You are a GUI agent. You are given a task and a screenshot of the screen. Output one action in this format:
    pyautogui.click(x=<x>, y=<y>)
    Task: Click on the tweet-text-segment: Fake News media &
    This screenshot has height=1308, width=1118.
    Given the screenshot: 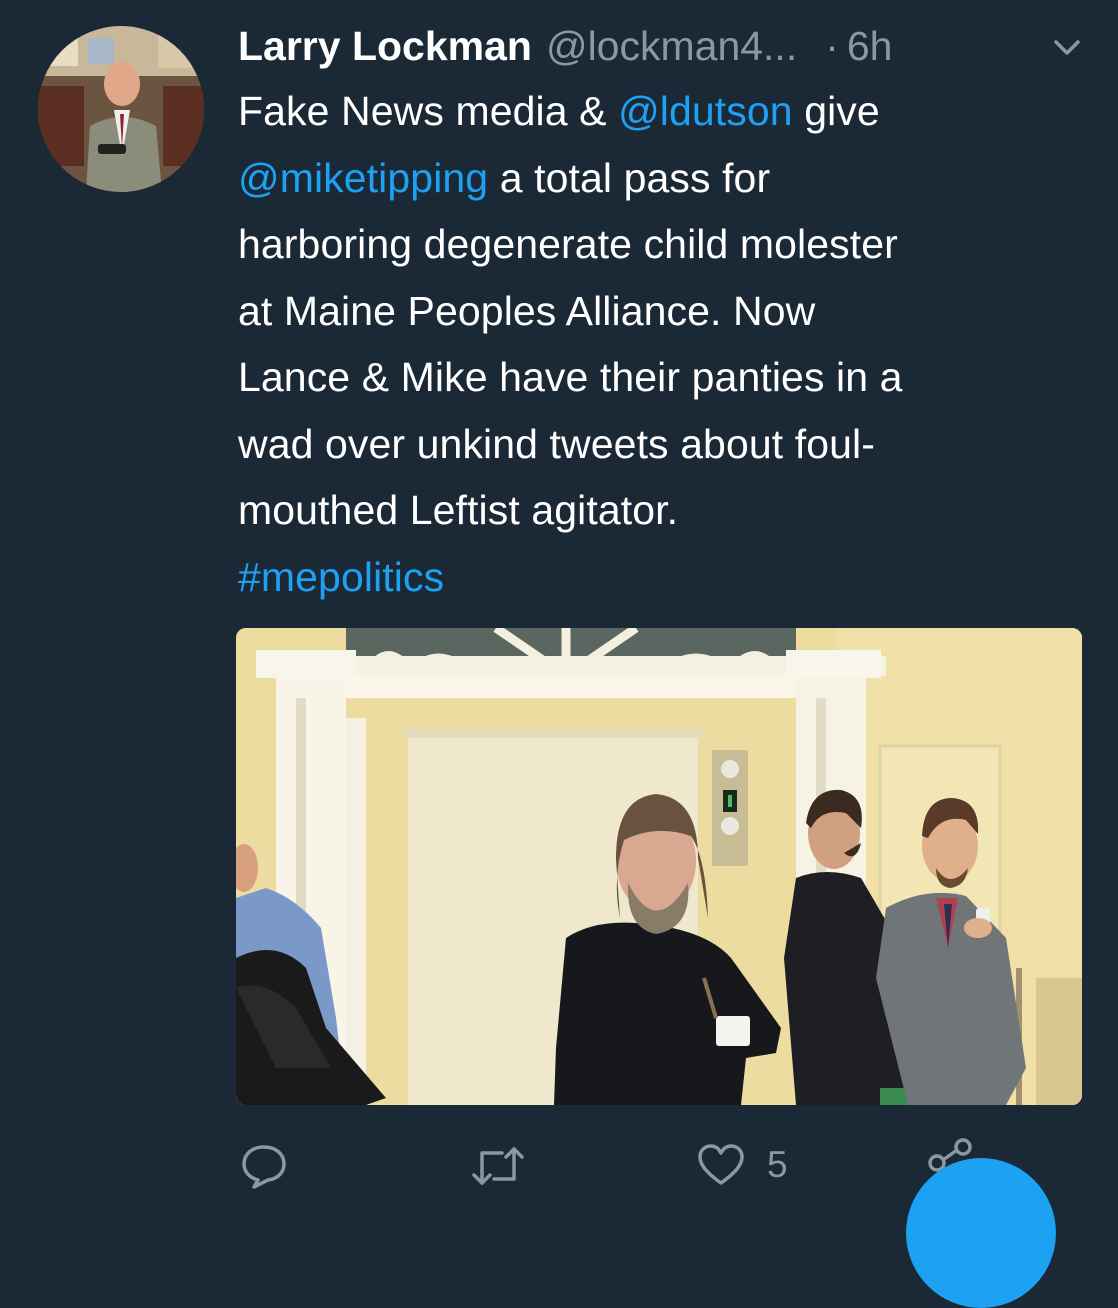 What is the action you would take?
    pyautogui.click(x=428, y=111)
    